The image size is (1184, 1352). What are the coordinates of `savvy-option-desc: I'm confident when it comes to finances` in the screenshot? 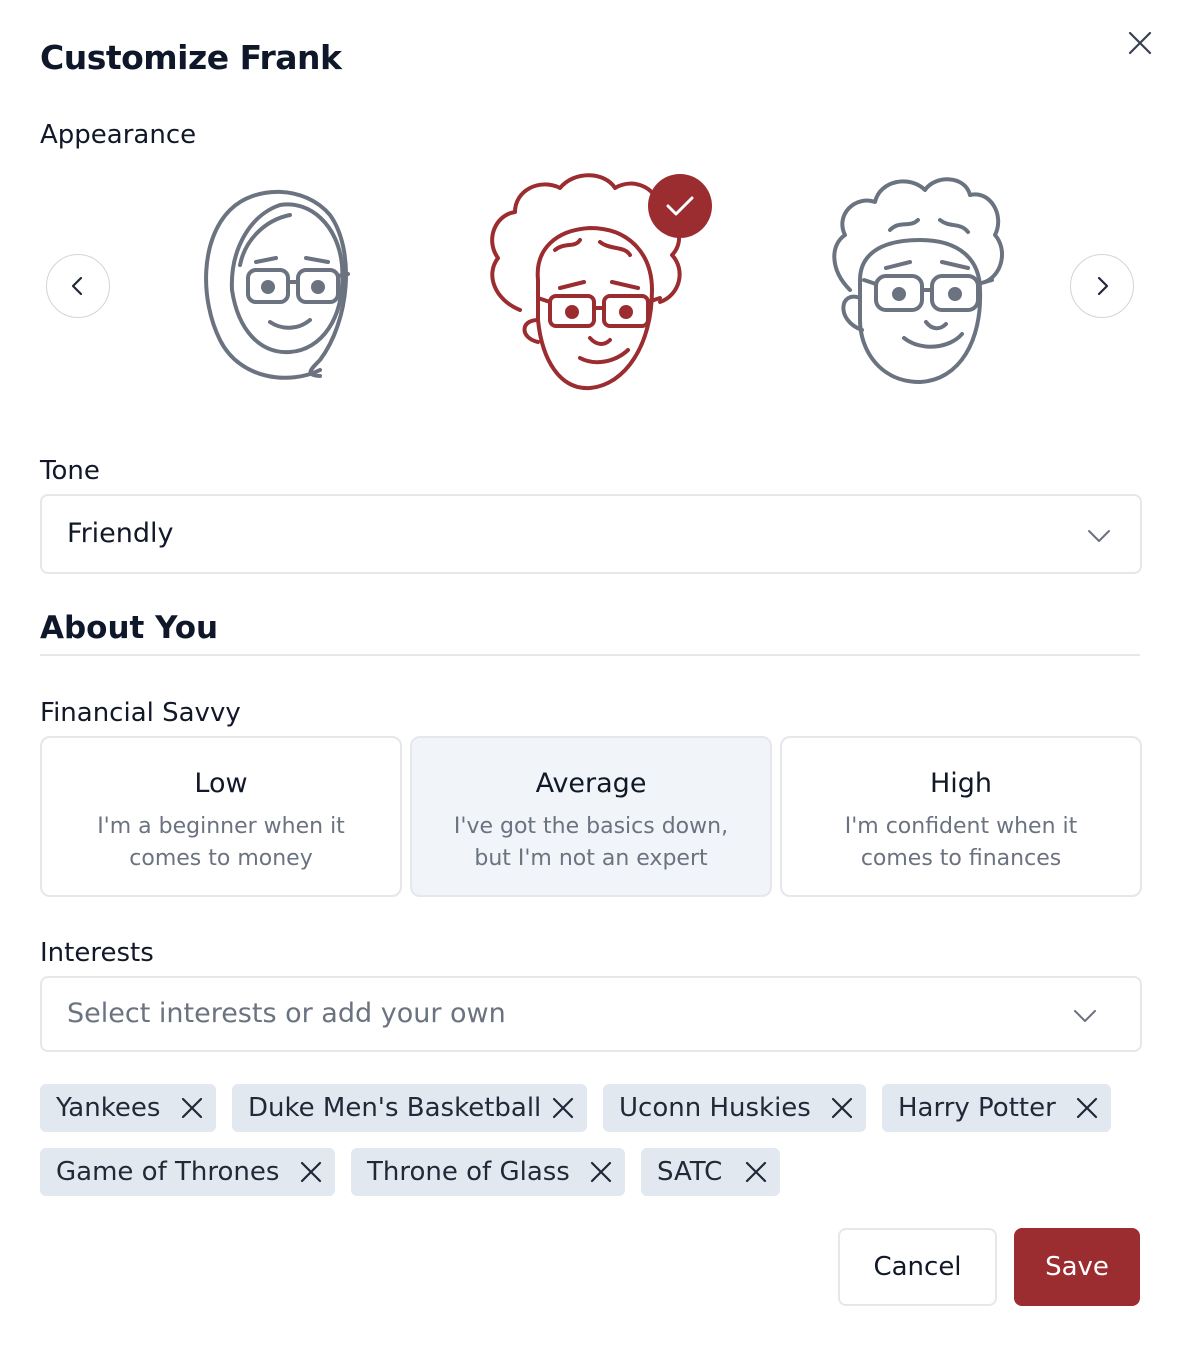 It's located at (961, 842).